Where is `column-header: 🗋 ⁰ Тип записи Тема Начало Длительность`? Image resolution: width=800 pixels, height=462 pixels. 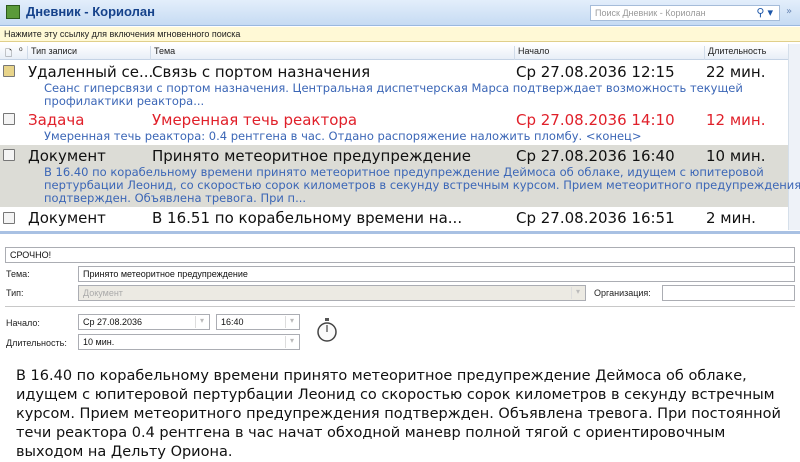
column-header: 🗋 ⁰ Тип записи Тема Начало Длительность is located at coordinates (394, 52).